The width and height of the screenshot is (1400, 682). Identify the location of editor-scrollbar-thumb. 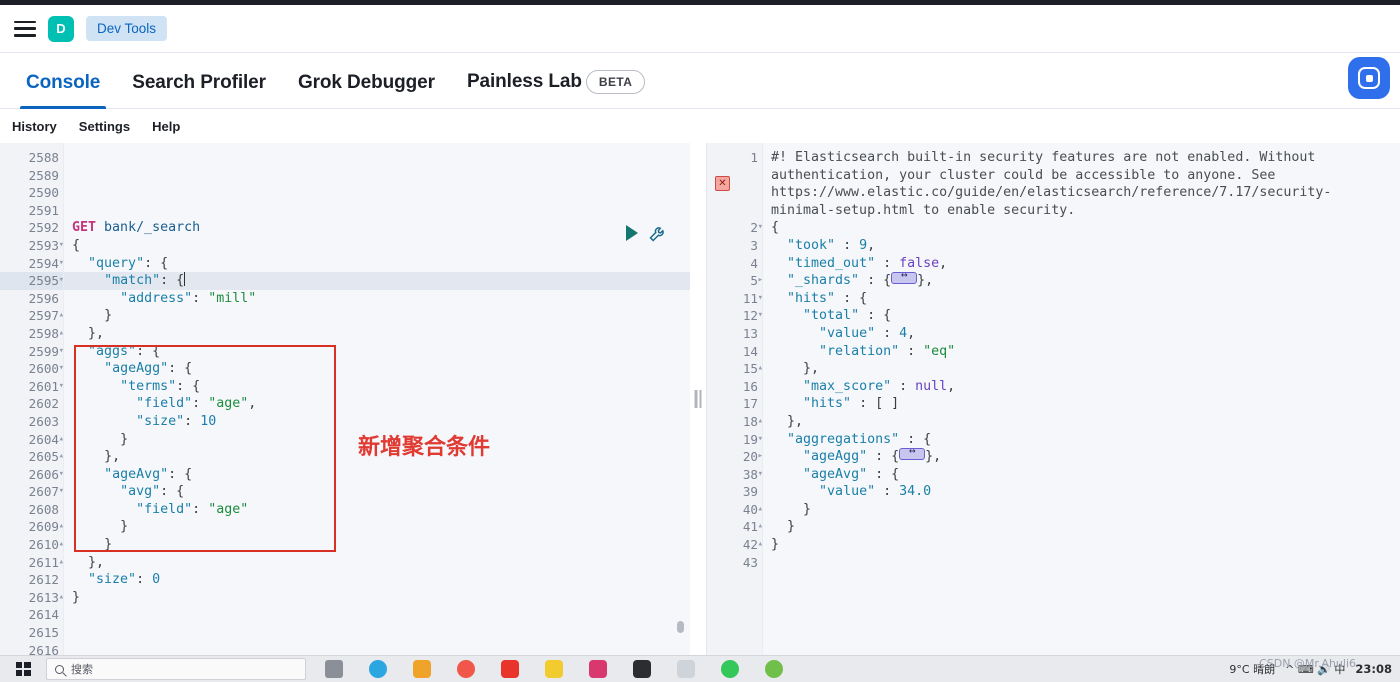
(680, 627).